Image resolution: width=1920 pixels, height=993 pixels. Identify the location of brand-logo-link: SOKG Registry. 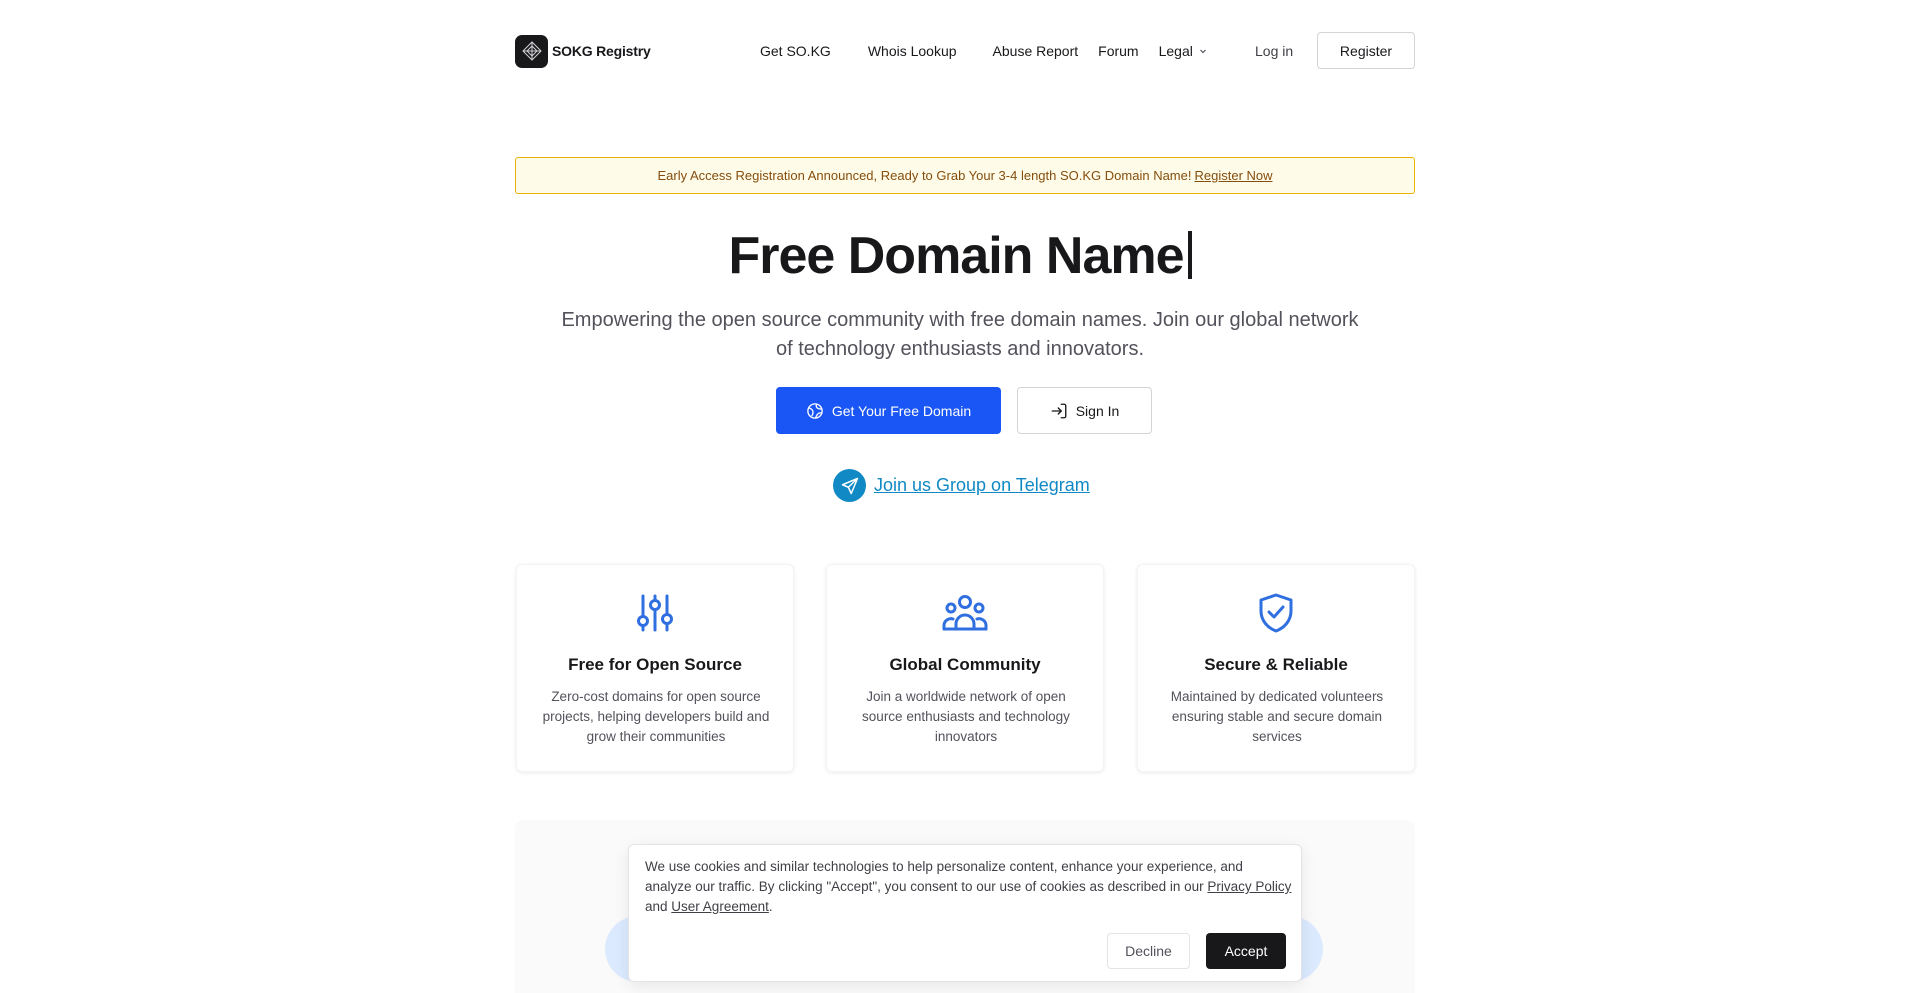
(583, 51).